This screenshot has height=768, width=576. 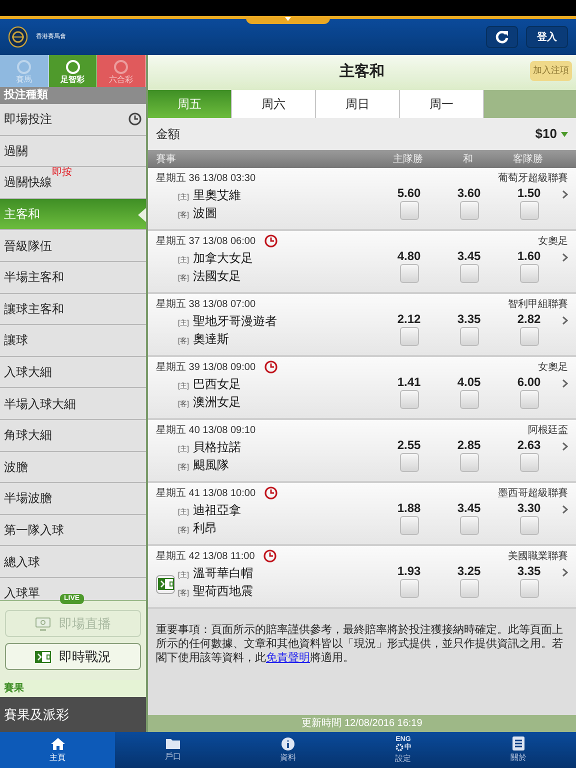 What do you see at coordinates (358, 104) in the screenshot?
I see `day-tab: 周日` at bounding box center [358, 104].